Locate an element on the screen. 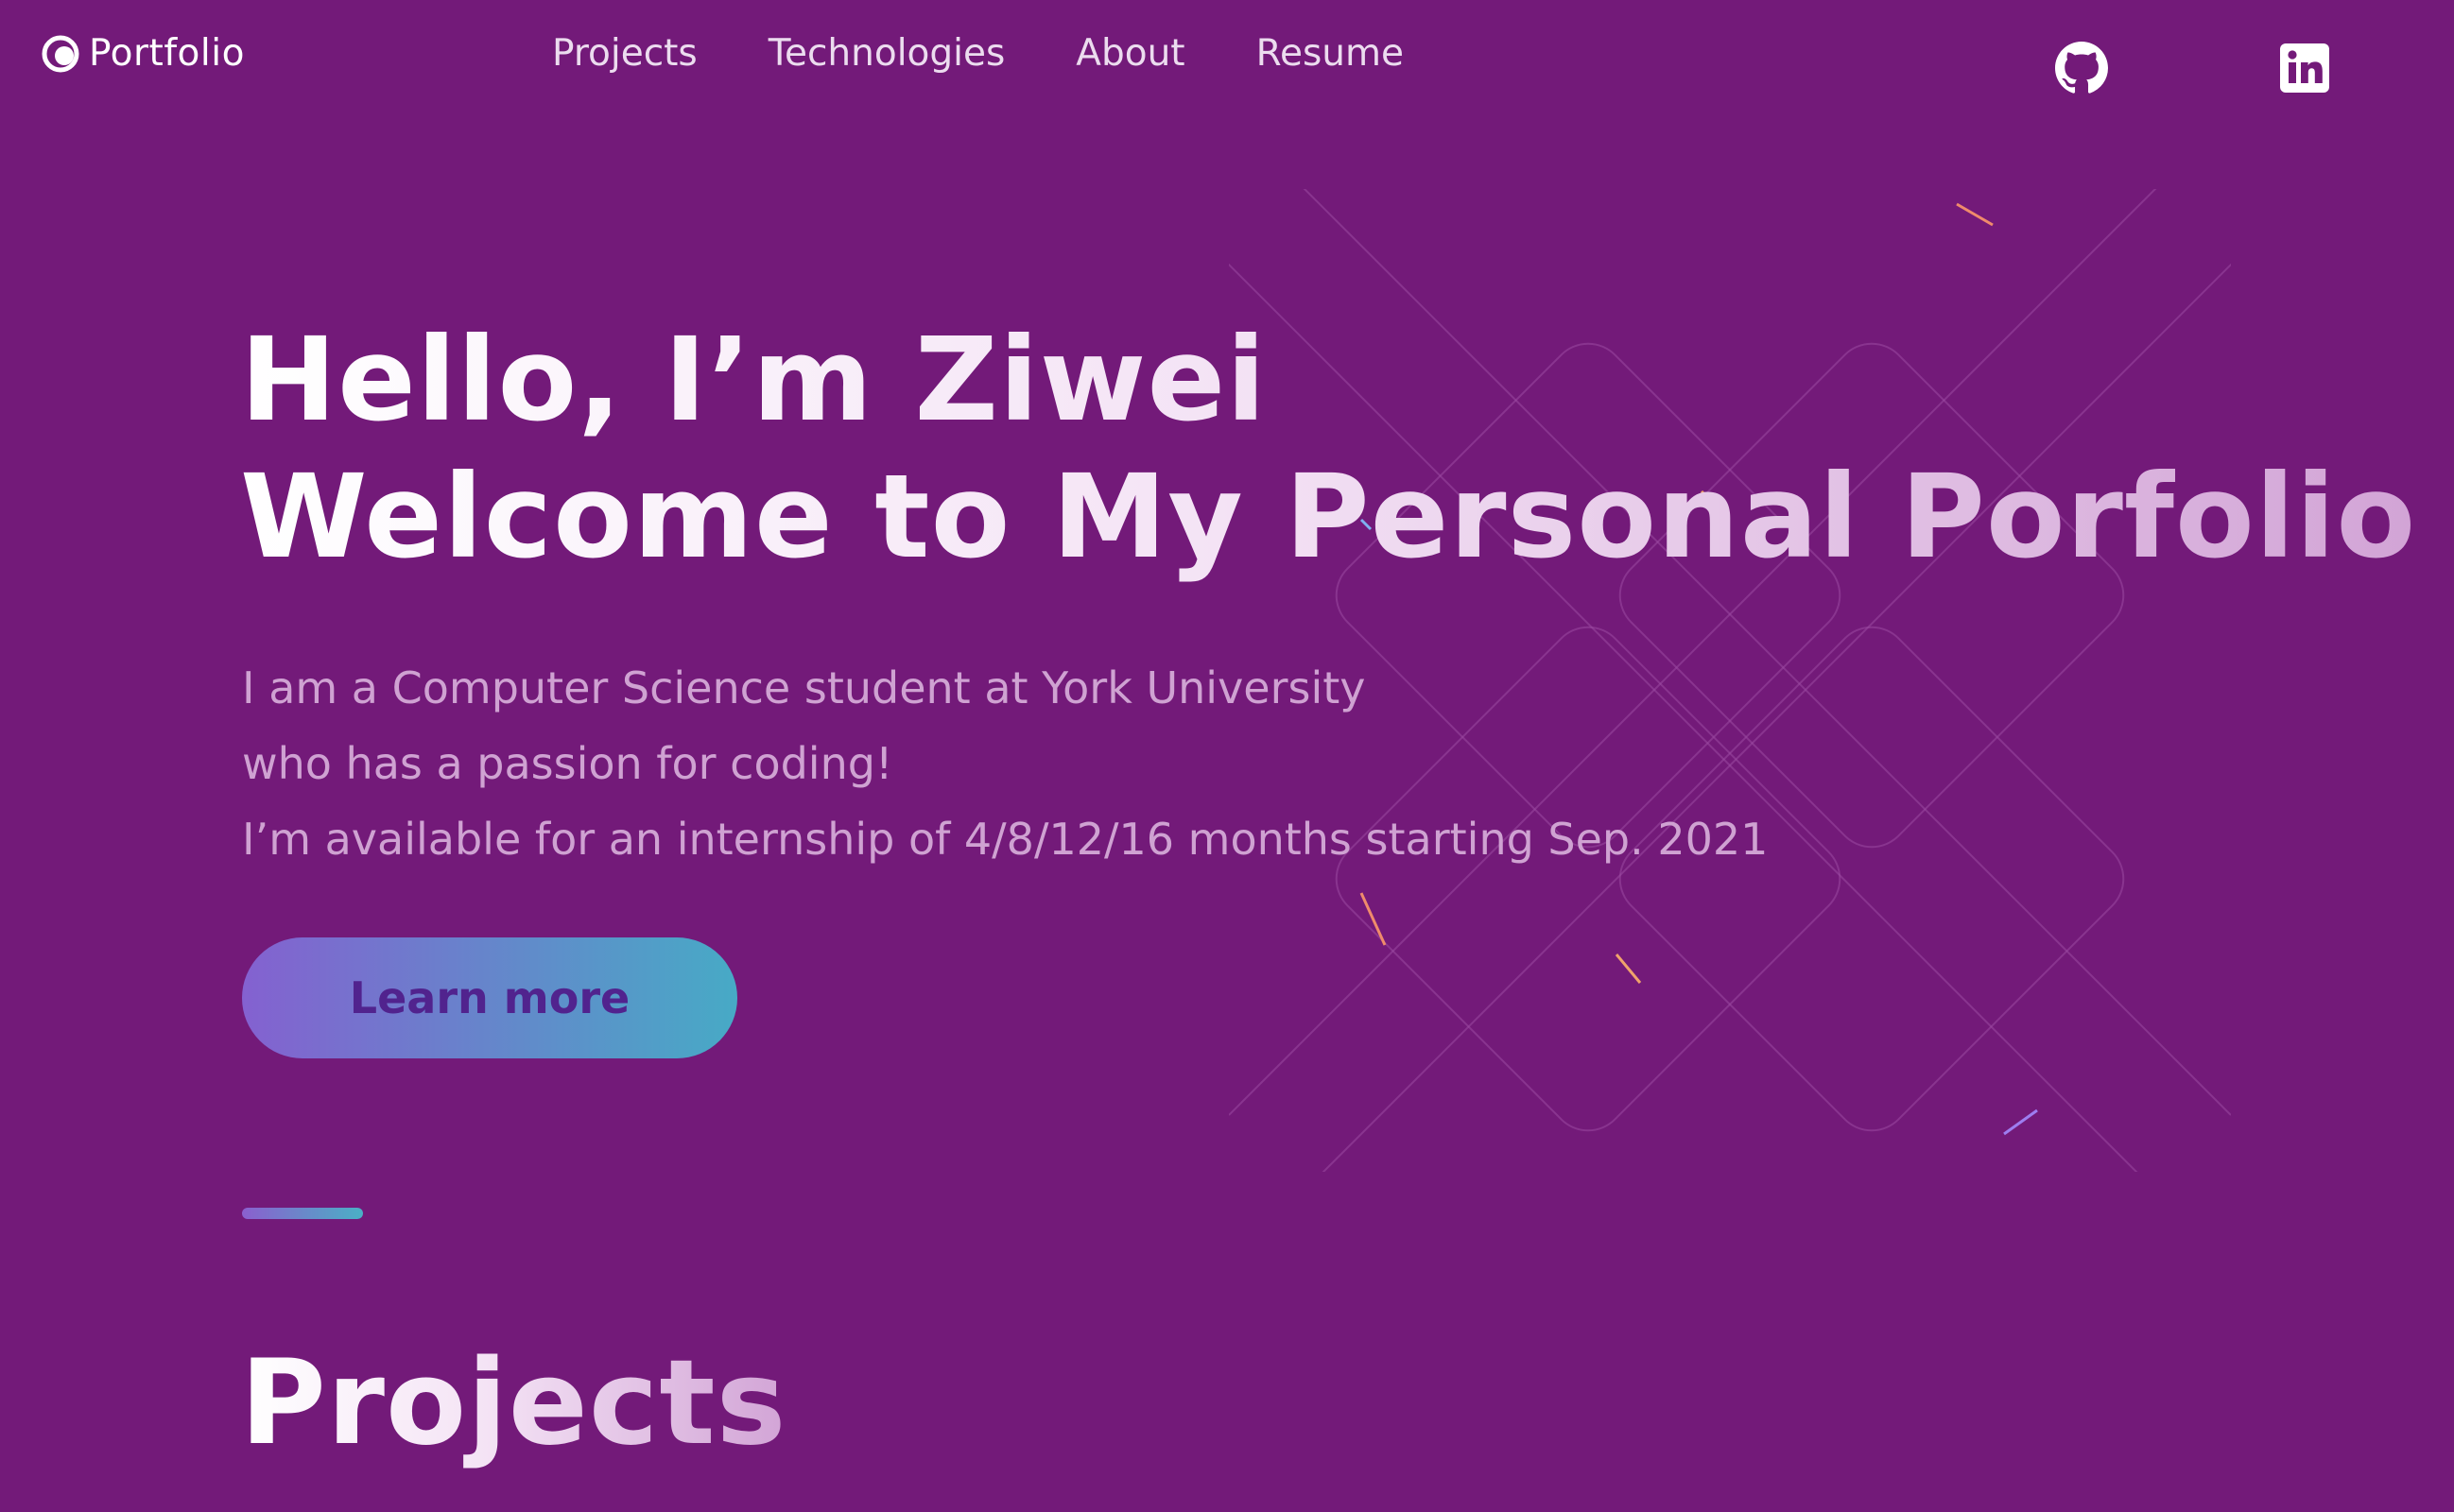 The image size is (2454, 1512). hero-description-line: who has a passion for coding! is located at coordinates (567, 763).